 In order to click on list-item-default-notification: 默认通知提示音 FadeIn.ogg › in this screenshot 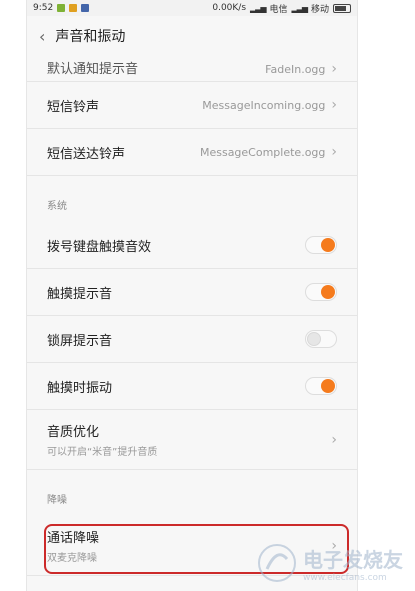, I will do `click(192, 69)`.